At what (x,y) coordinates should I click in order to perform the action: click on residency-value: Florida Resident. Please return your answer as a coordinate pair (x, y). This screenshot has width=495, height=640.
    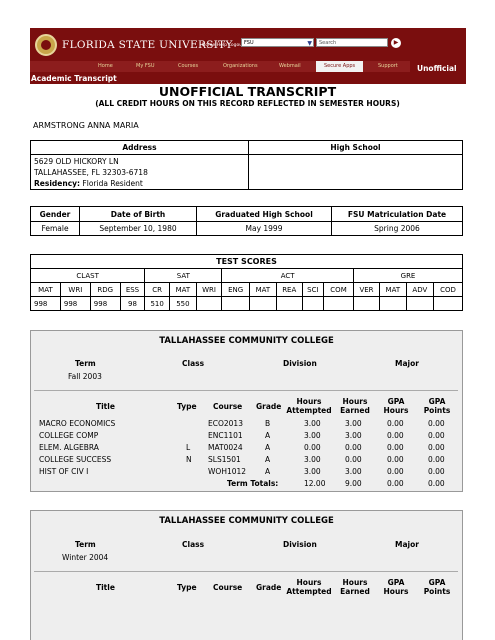
    Looking at the image, I should click on (112, 183).